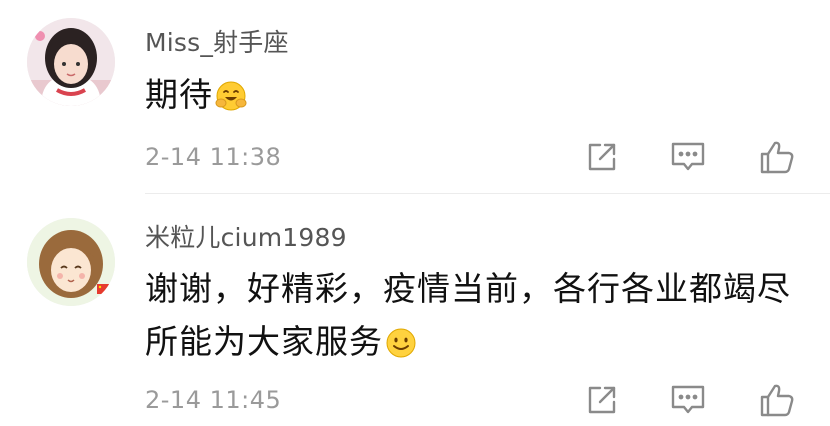 The height and width of the screenshot is (426, 830). Describe the element at coordinates (480, 94) in the screenshot. I see `comment-text: 期待` at that location.